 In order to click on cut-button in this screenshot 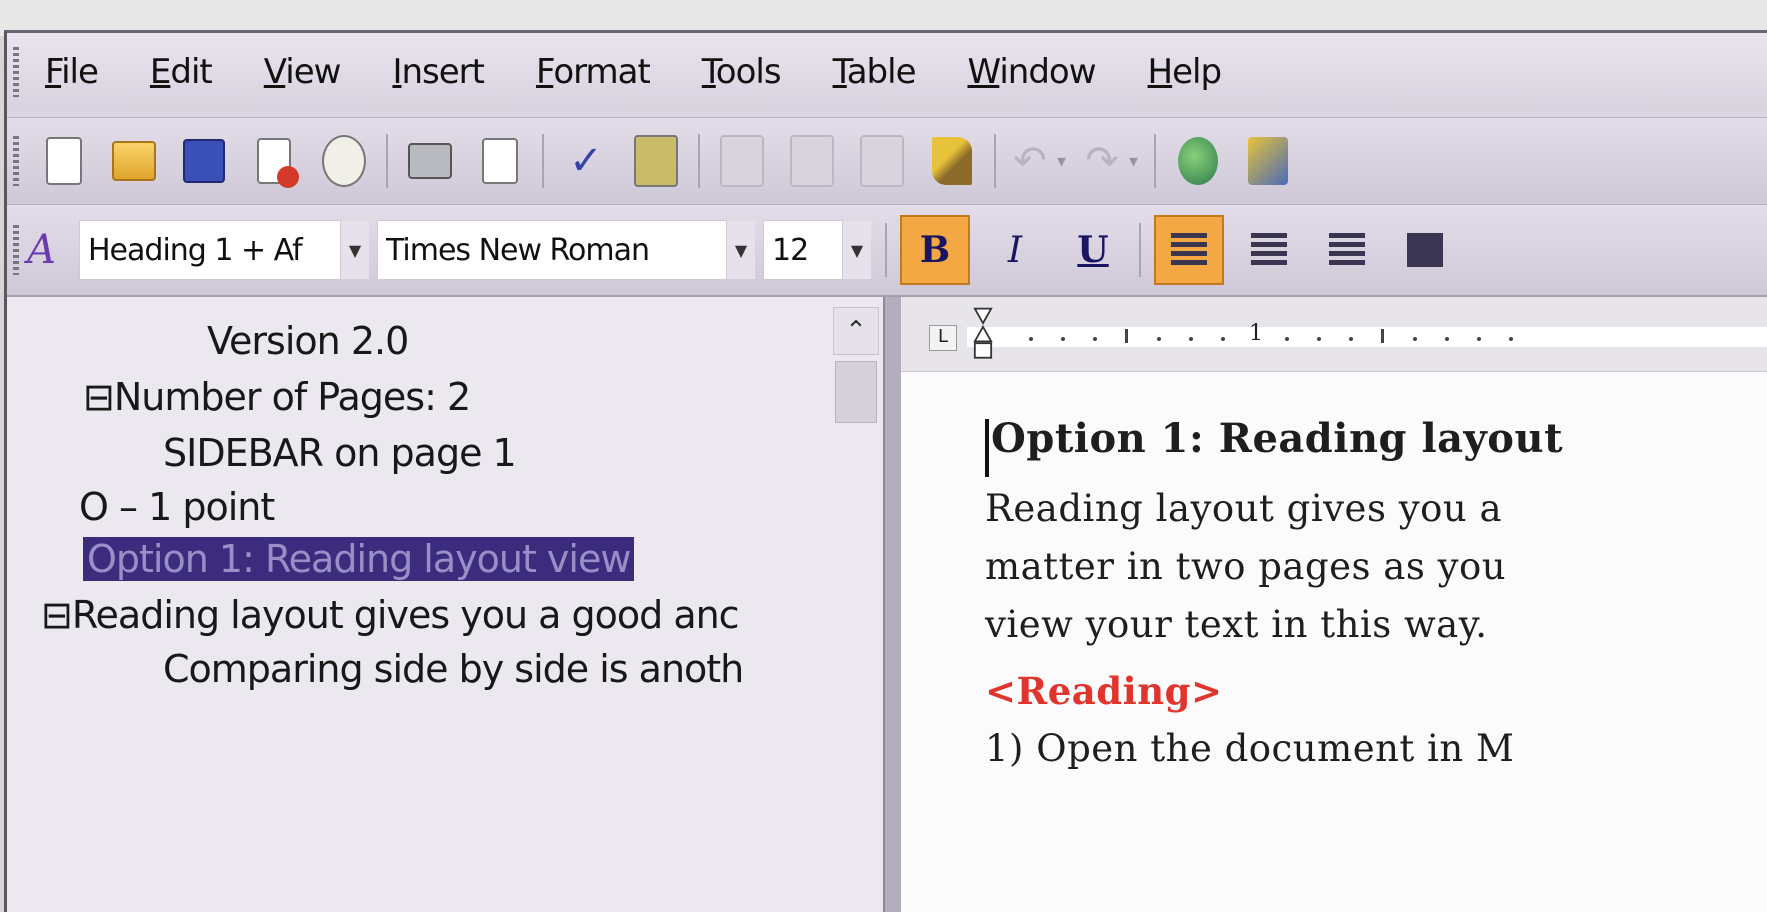, I will do `click(742, 161)`.